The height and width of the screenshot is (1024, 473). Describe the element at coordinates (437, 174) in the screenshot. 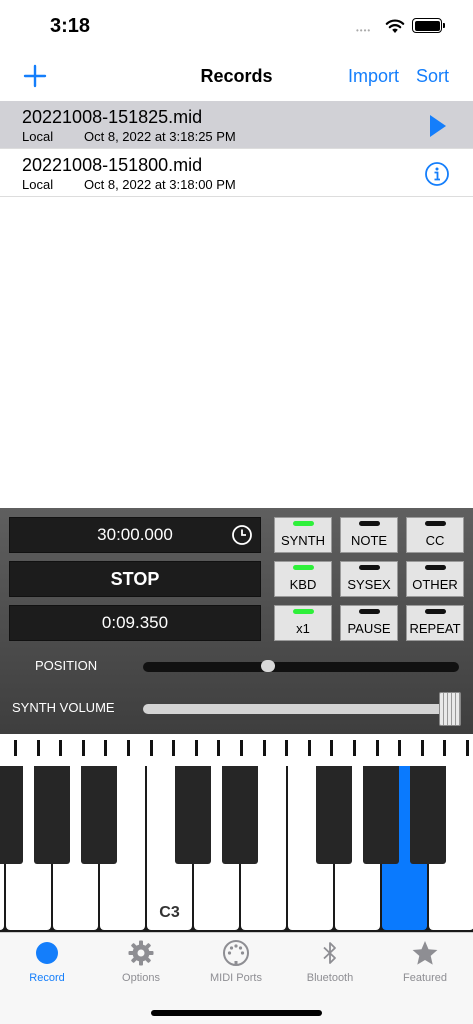

I see `info-icon` at that location.